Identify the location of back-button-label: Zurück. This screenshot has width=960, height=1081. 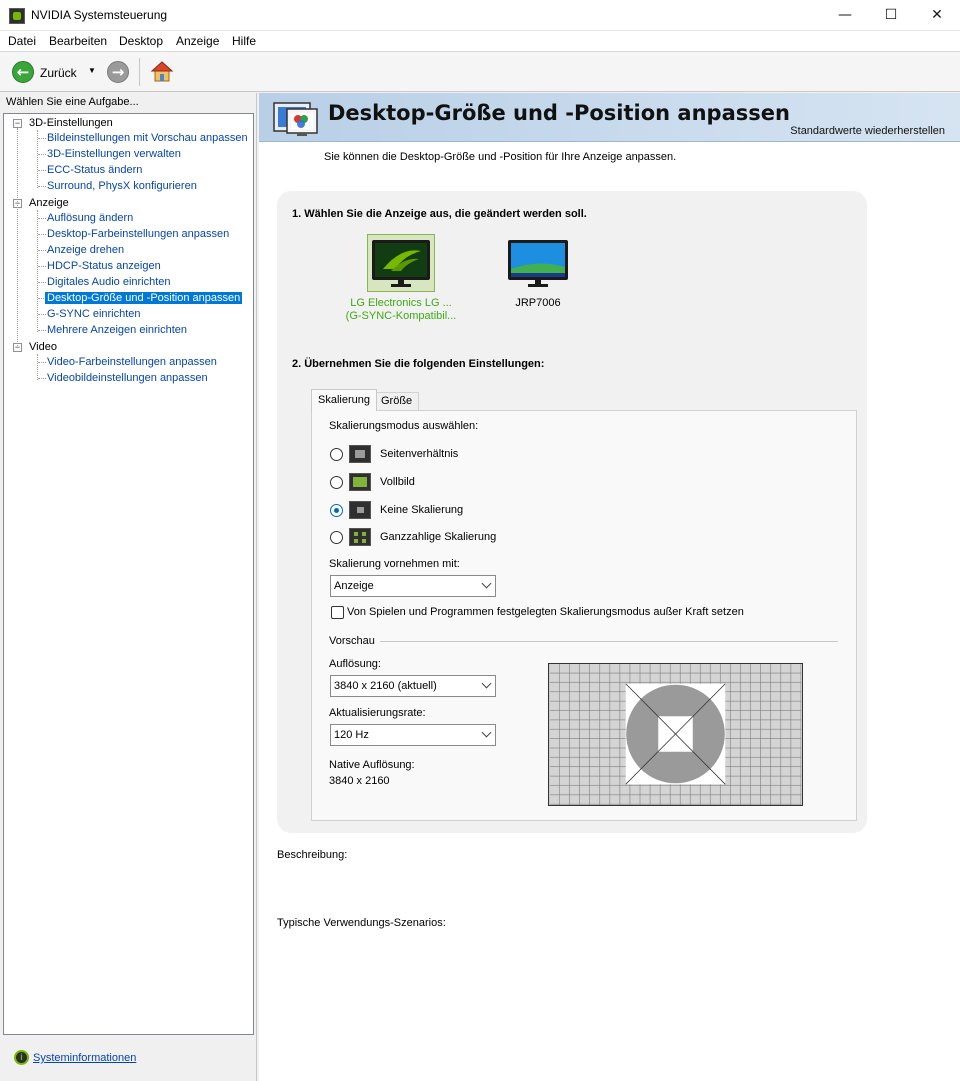
(58, 73).